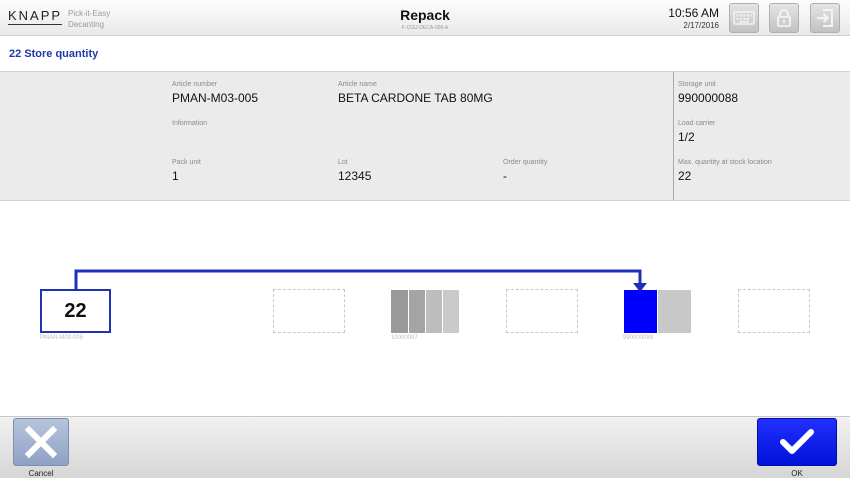 The height and width of the screenshot is (478, 850). What do you see at coordinates (75, 311) in the screenshot?
I see `store-quantity-box: 22` at bounding box center [75, 311].